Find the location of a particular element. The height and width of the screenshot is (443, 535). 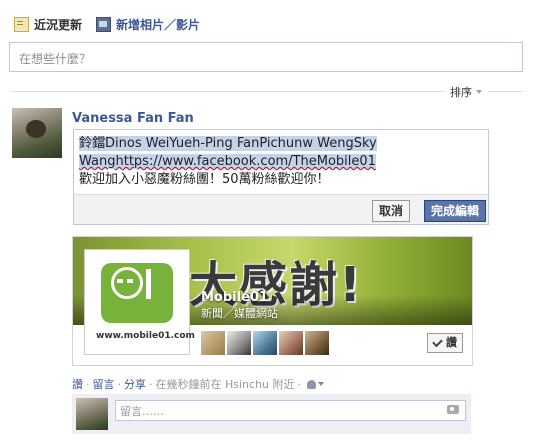

page-name-link: Mobile01 is located at coordinates (234, 297).